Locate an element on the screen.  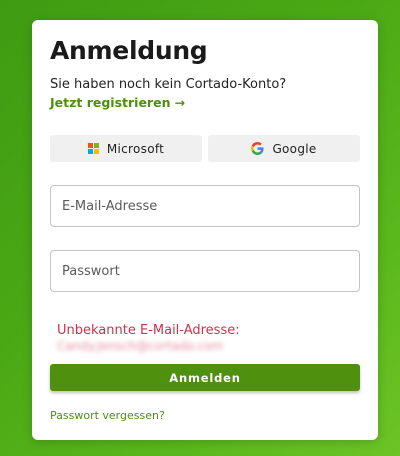
microsoft-logo-icon is located at coordinates (93, 148).